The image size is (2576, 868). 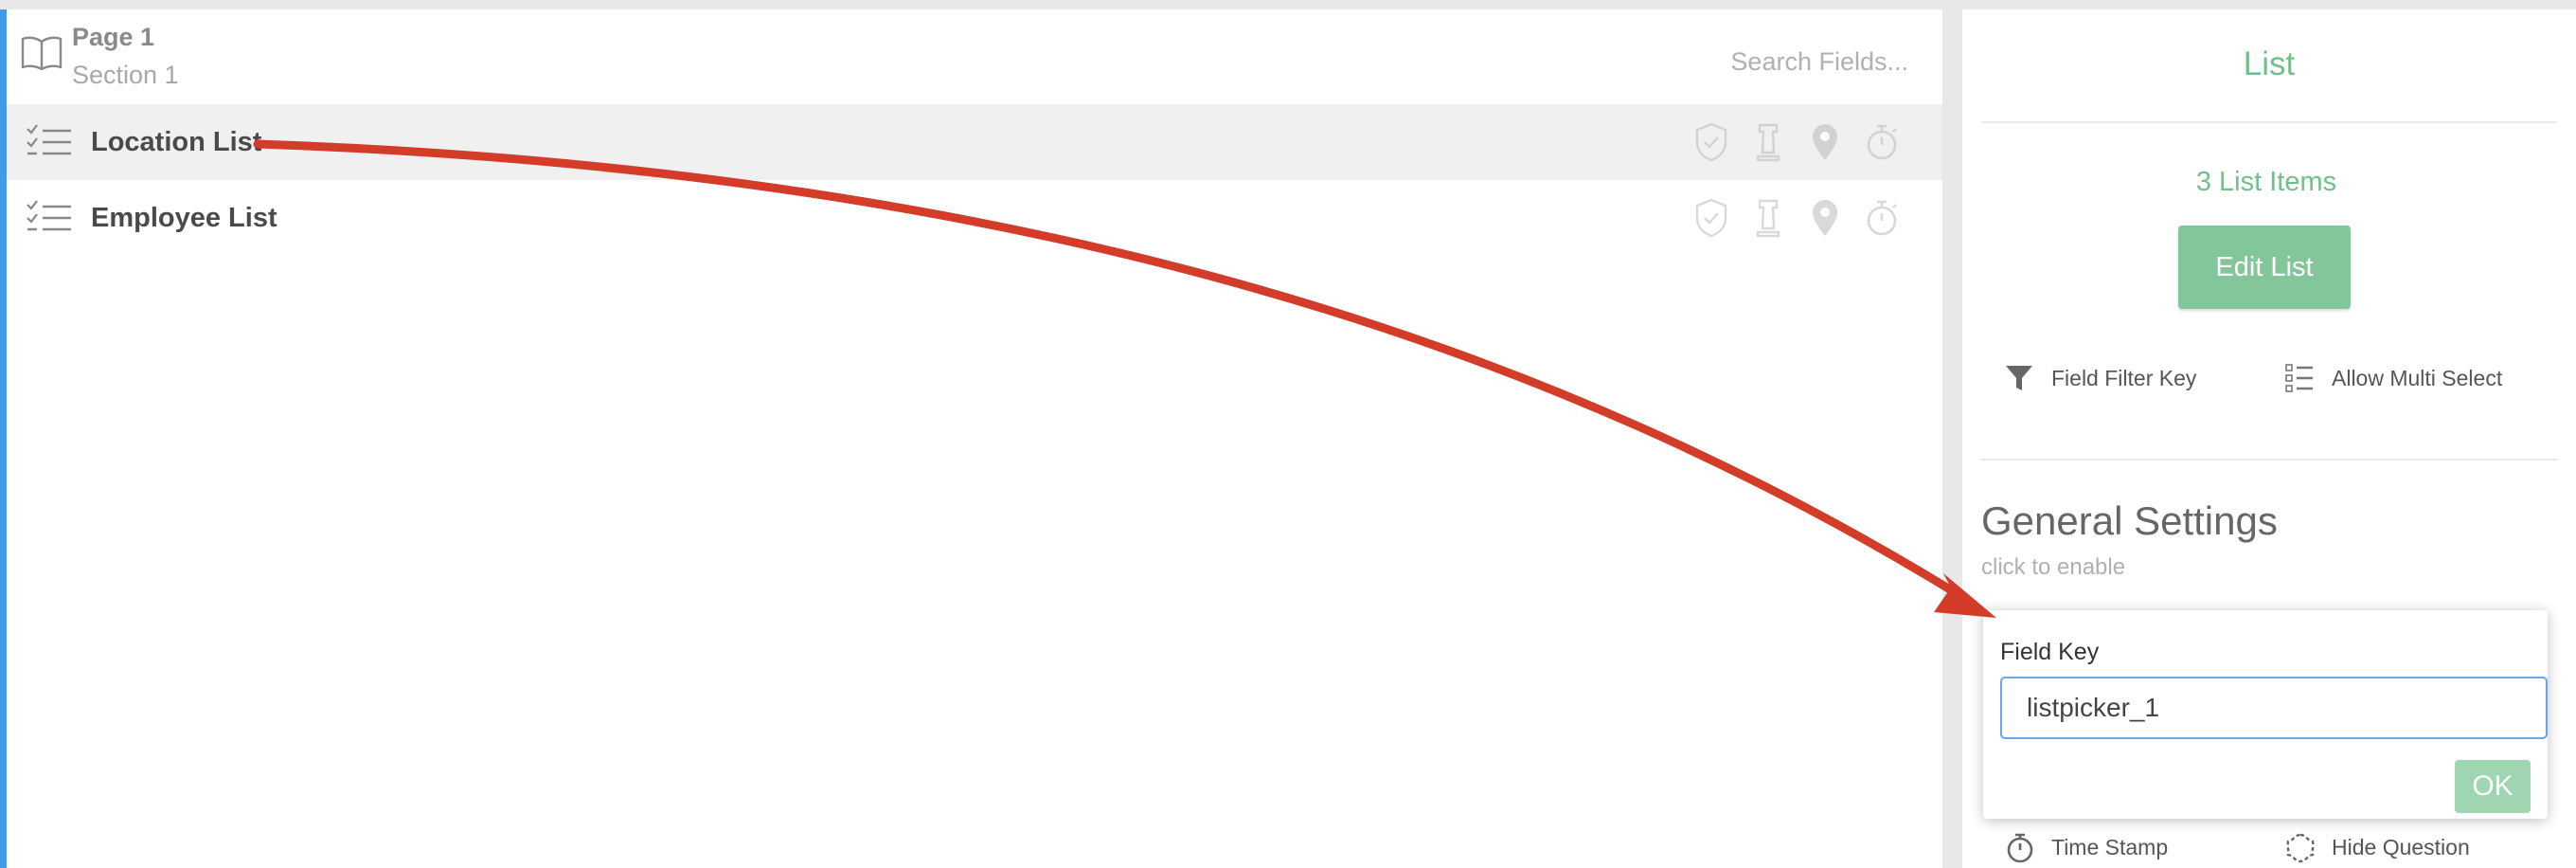 What do you see at coordinates (974, 218) in the screenshot?
I see `field-row-employee-list: Employee List` at bounding box center [974, 218].